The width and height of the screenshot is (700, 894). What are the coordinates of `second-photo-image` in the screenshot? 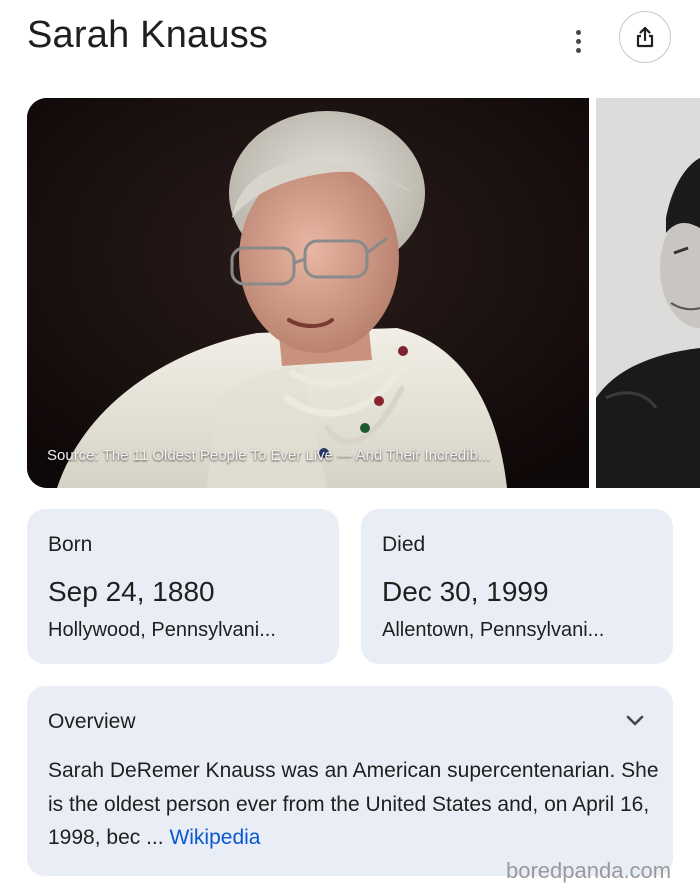 It's located at (648, 293).